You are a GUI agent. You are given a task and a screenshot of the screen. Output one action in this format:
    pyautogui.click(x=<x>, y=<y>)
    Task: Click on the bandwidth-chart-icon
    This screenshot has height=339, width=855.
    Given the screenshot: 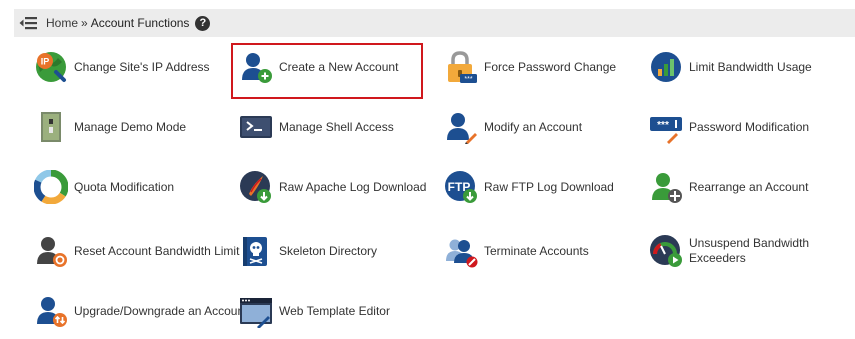 What is the action you would take?
    pyautogui.click(x=666, y=67)
    